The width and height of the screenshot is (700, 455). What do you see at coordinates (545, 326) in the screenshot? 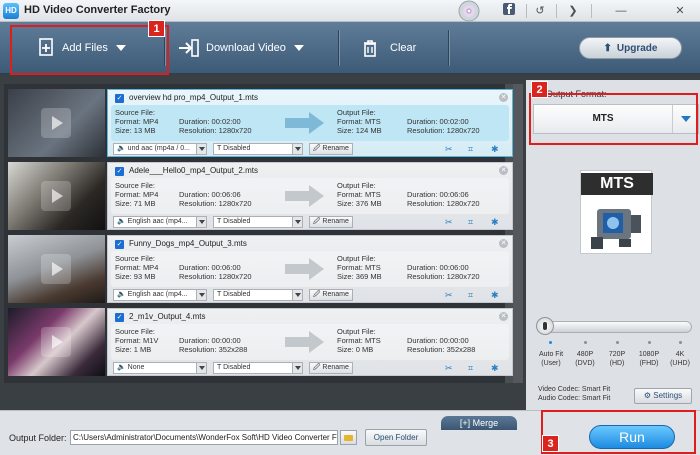
I see `slider-handle` at bounding box center [545, 326].